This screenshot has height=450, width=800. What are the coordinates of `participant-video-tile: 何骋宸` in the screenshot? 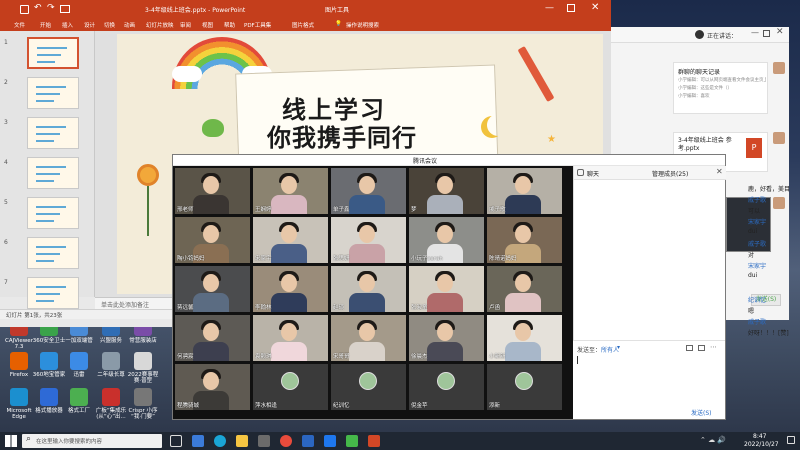 It's located at (212, 338).